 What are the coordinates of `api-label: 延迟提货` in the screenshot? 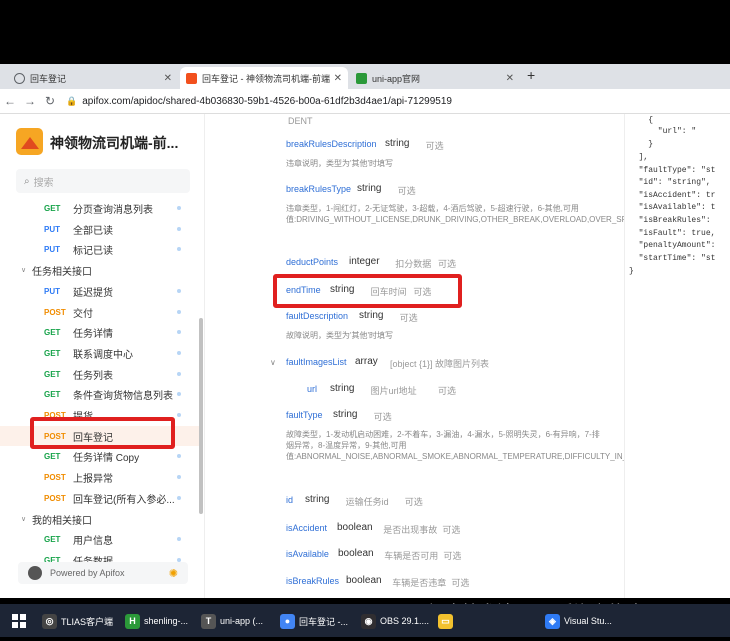 It's located at (93, 293).